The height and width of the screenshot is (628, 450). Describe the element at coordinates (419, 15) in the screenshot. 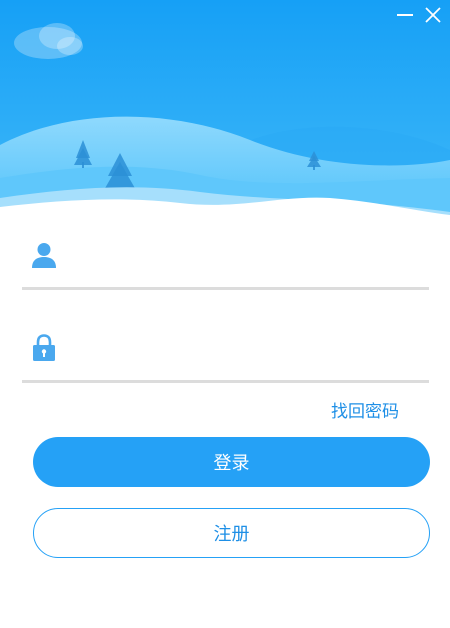

I see `window-controls` at that location.